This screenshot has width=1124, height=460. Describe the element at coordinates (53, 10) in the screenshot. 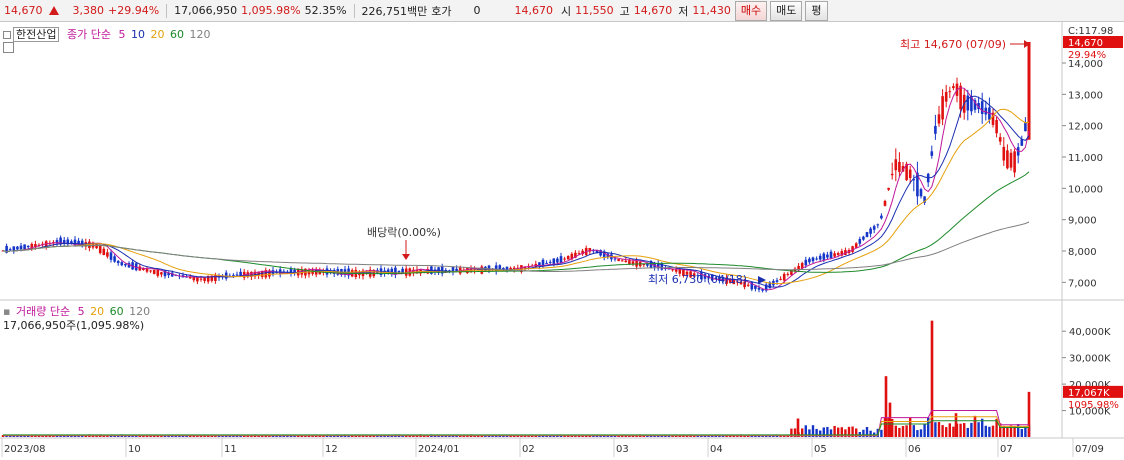

I see `up-arrow-icon` at that location.